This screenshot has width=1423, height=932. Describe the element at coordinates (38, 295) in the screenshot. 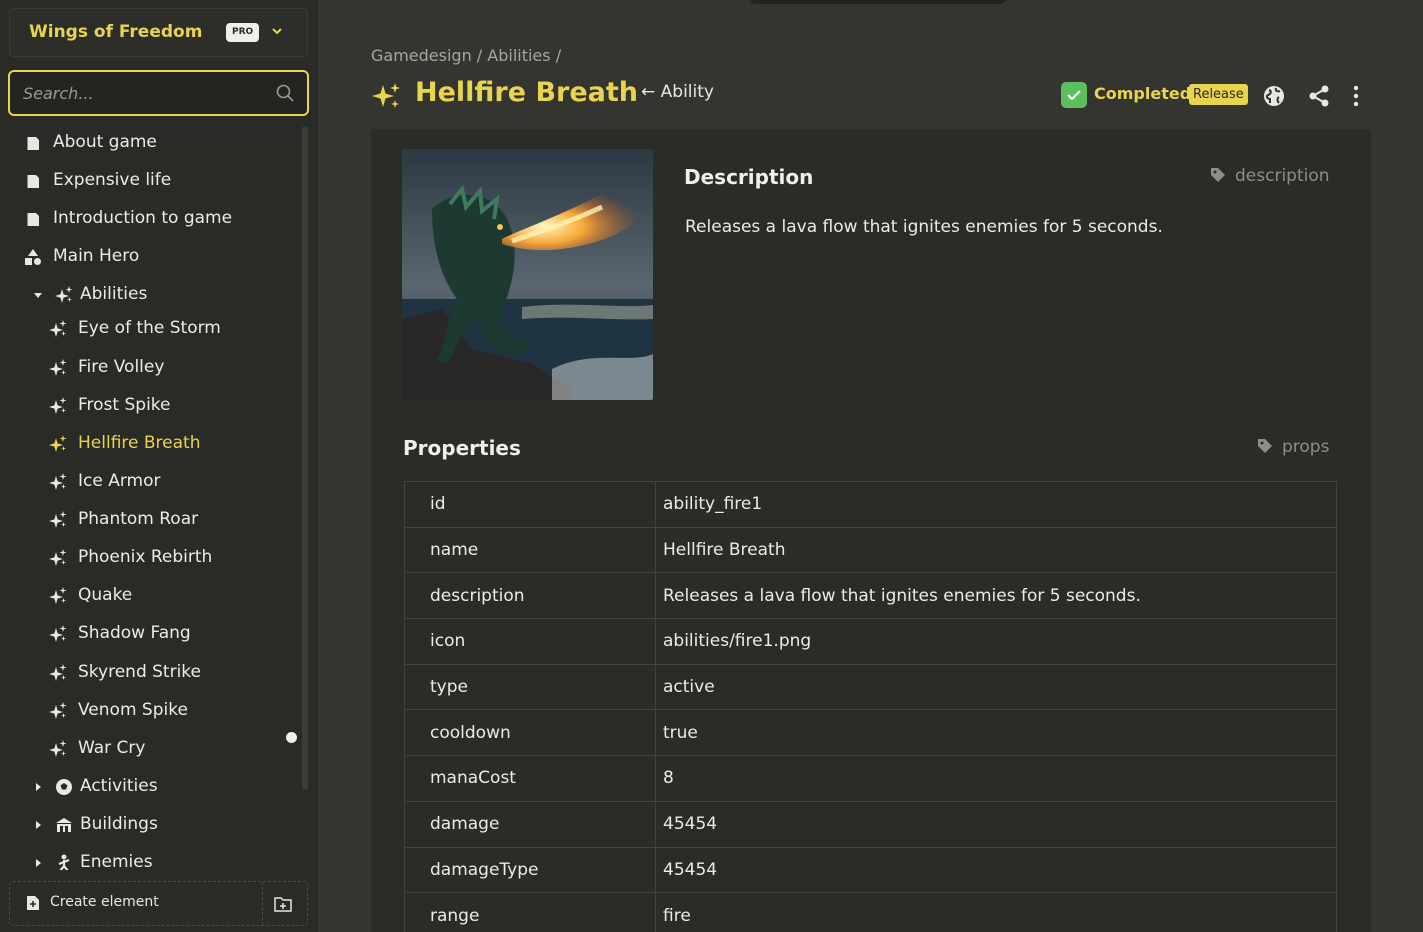

I see `caret-down-icon` at that location.